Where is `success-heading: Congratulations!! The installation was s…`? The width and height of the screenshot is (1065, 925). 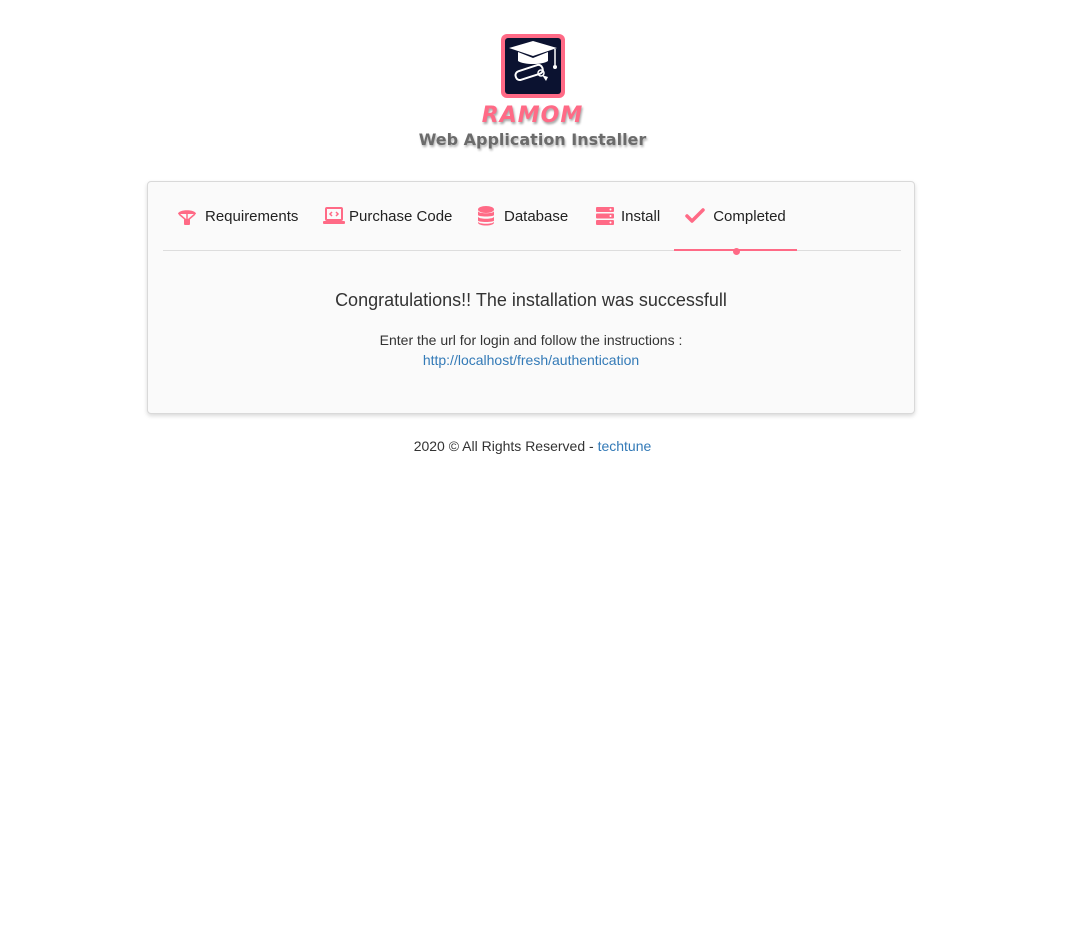 success-heading: Congratulations!! The installation was s… is located at coordinates (531, 300).